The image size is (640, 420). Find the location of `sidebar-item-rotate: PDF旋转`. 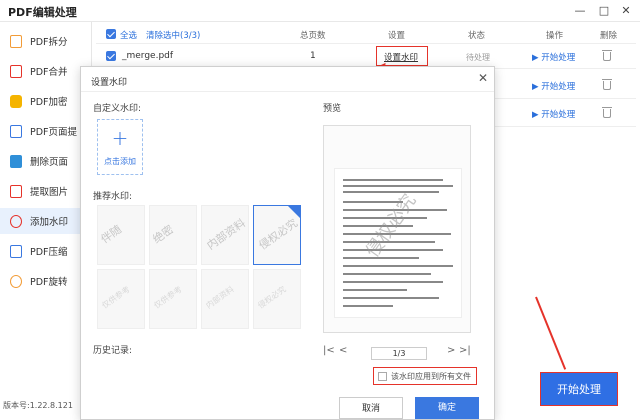

sidebar-item-rotate: PDF旋转 is located at coordinates (46, 281).